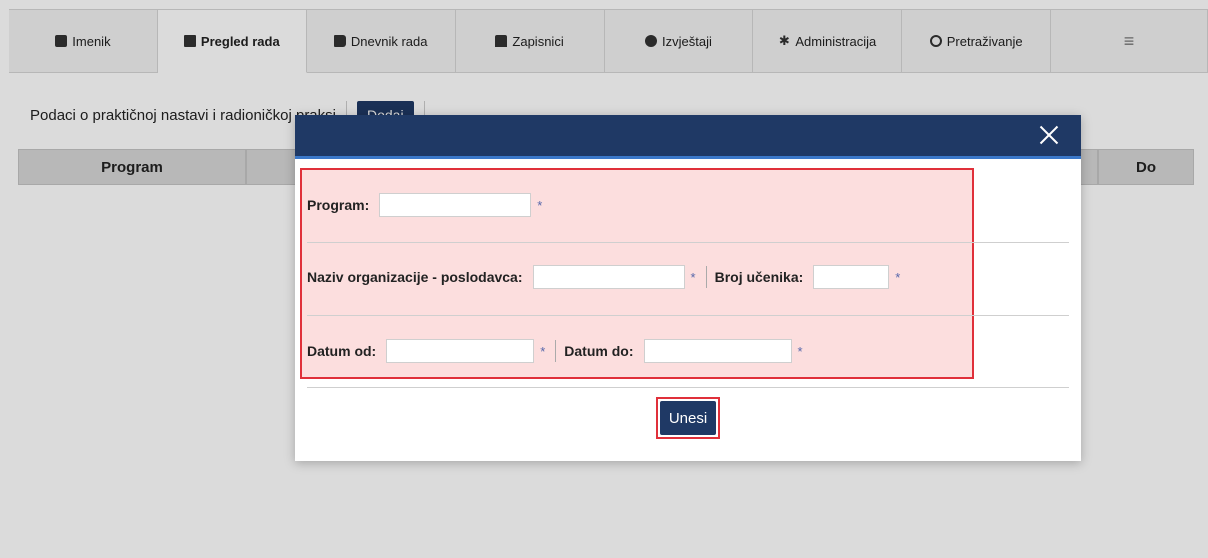  What do you see at coordinates (759, 277) in the screenshot?
I see `students-label: Broj učenika:` at bounding box center [759, 277].